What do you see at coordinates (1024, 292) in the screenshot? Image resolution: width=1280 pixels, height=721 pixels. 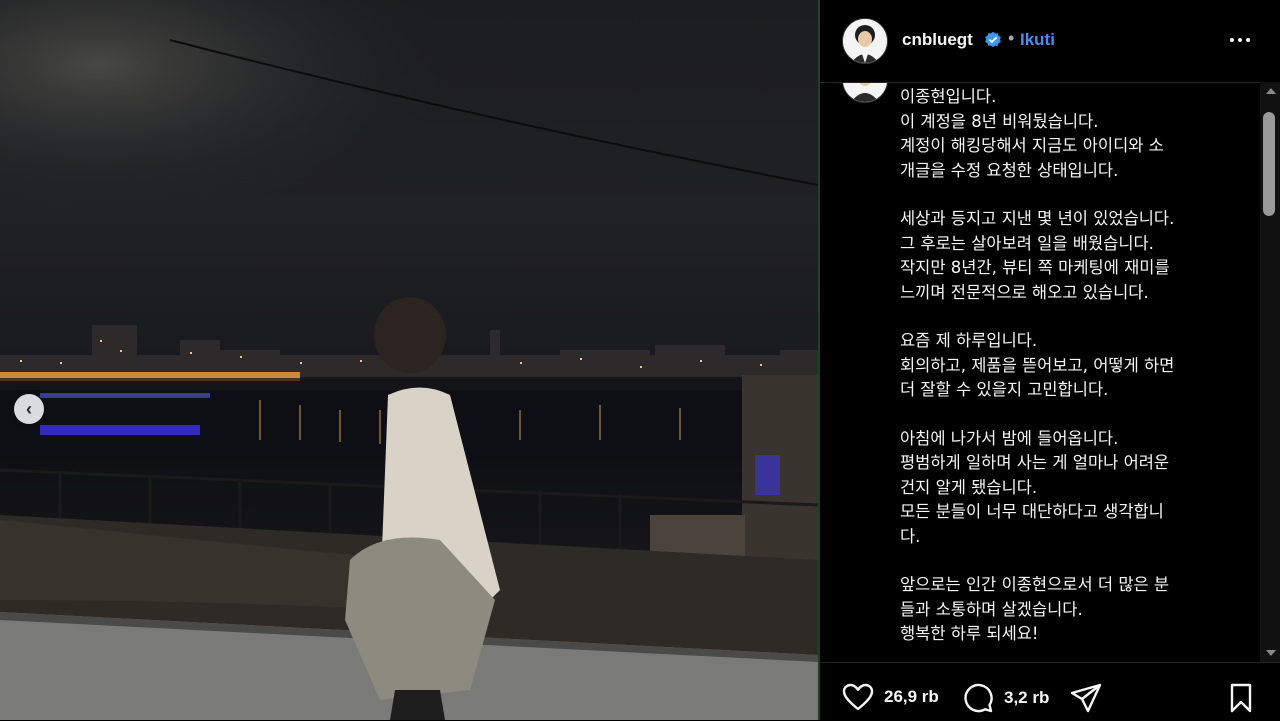 I see `caption-line: 느끼며 전문적으로 해오고 있습니다.` at bounding box center [1024, 292].